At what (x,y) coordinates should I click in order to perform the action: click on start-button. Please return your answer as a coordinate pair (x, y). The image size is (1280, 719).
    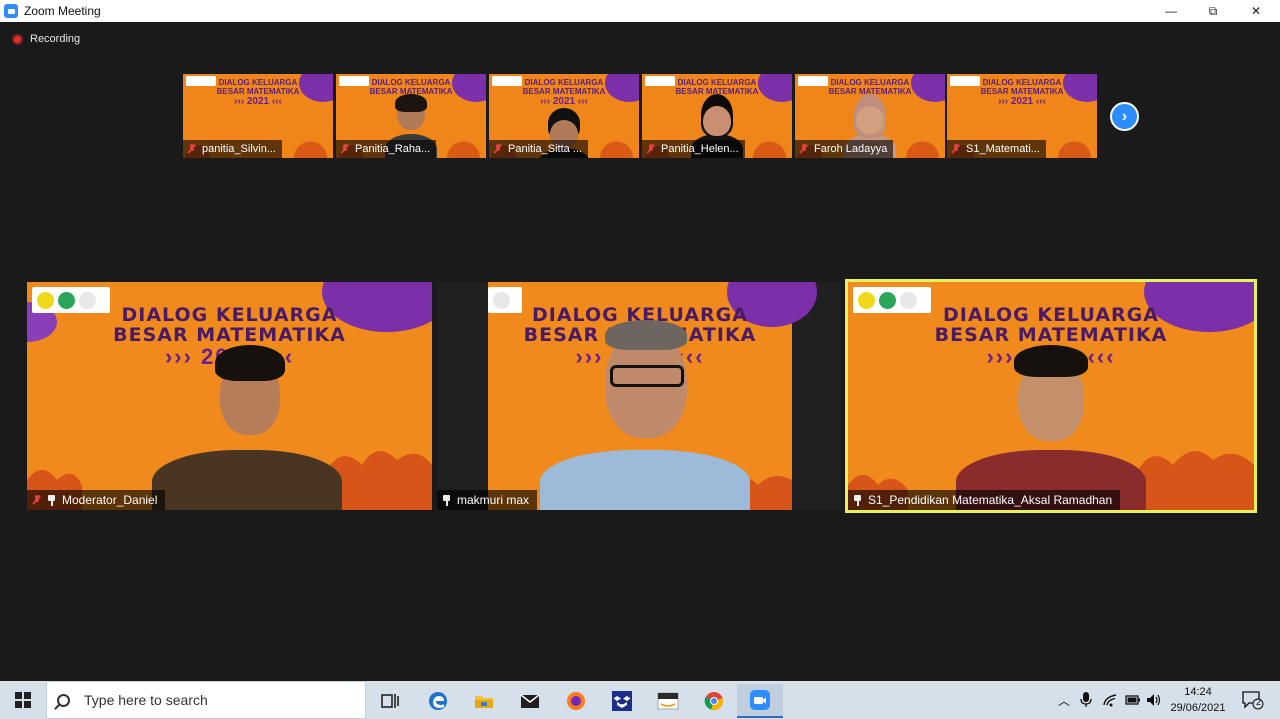
    Looking at the image, I should click on (23, 700).